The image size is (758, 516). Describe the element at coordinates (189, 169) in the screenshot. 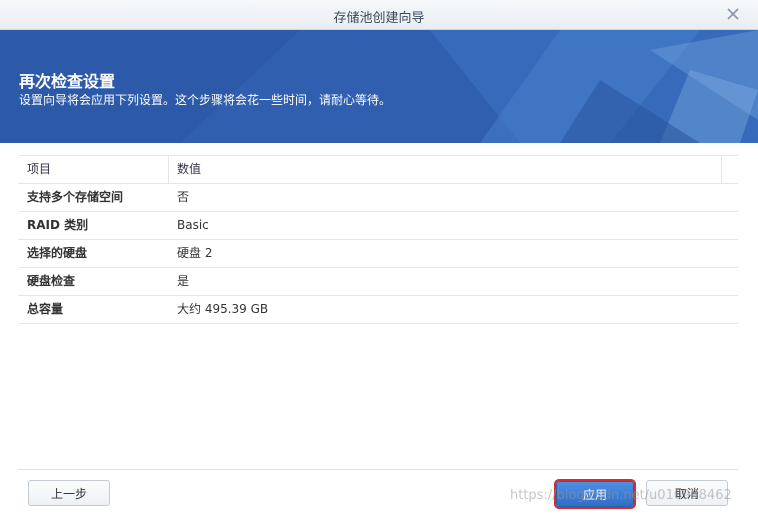

I see `column-header-value: 数值` at that location.